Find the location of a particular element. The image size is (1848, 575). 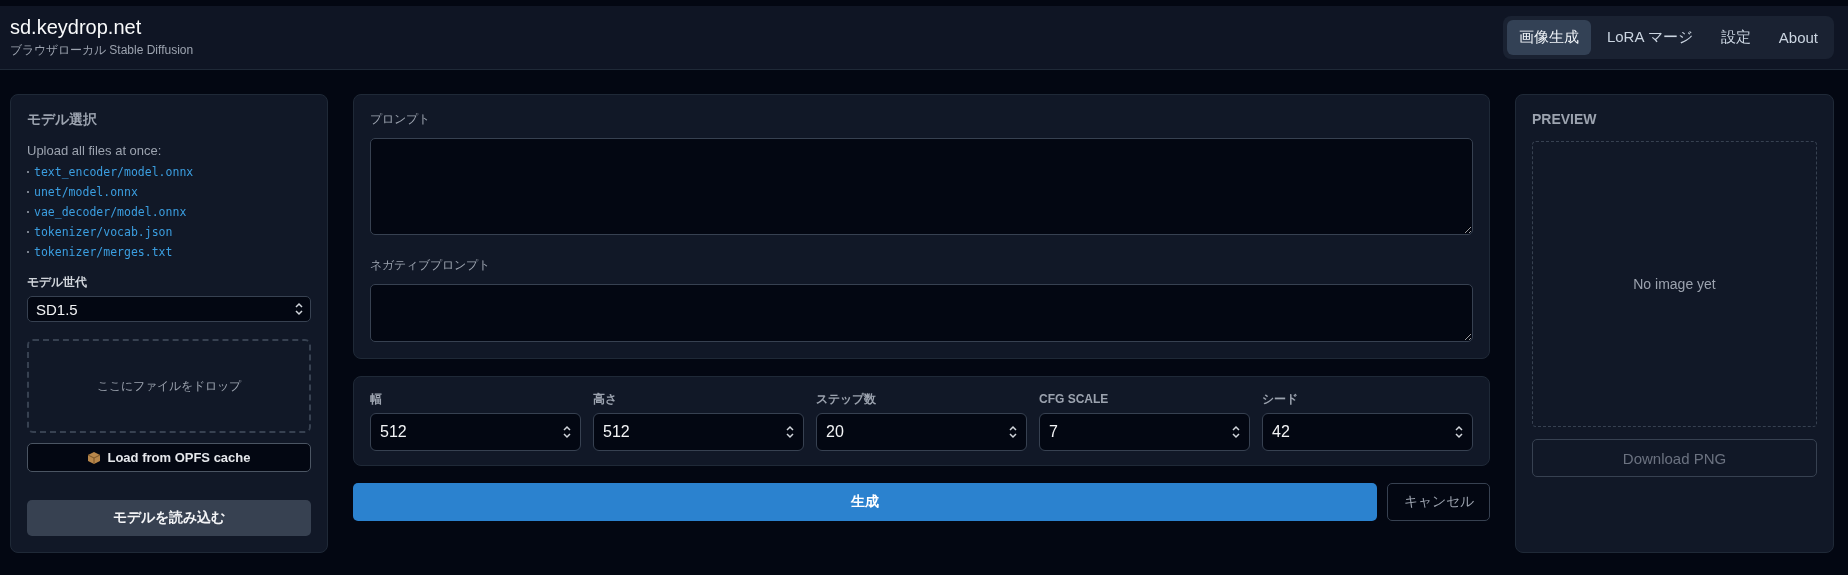

box-icon is located at coordinates (94, 457).